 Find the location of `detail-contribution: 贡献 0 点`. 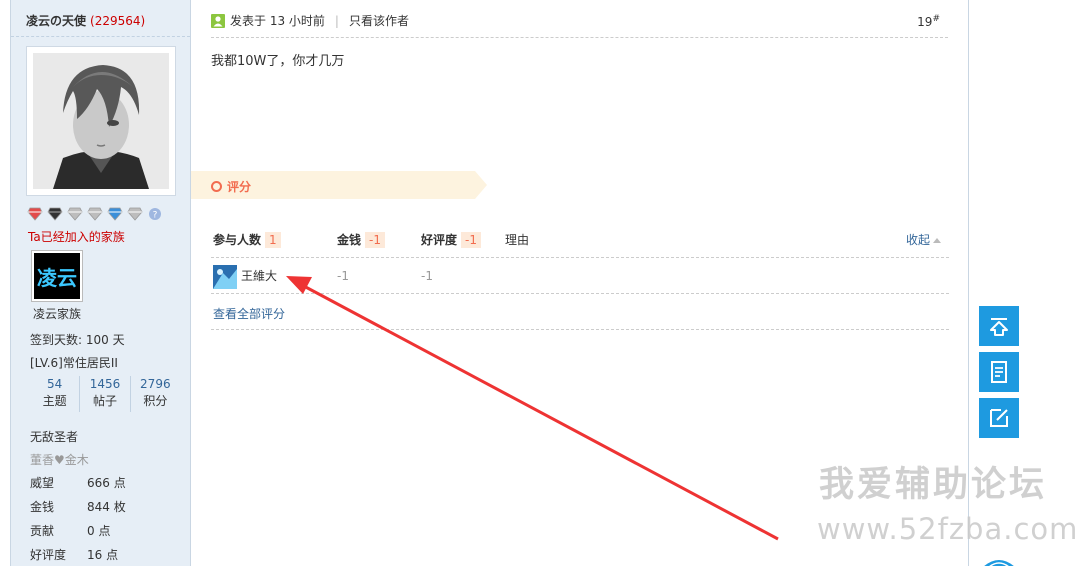

detail-contribution: 贡献 0 点 is located at coordinates (105, 530).